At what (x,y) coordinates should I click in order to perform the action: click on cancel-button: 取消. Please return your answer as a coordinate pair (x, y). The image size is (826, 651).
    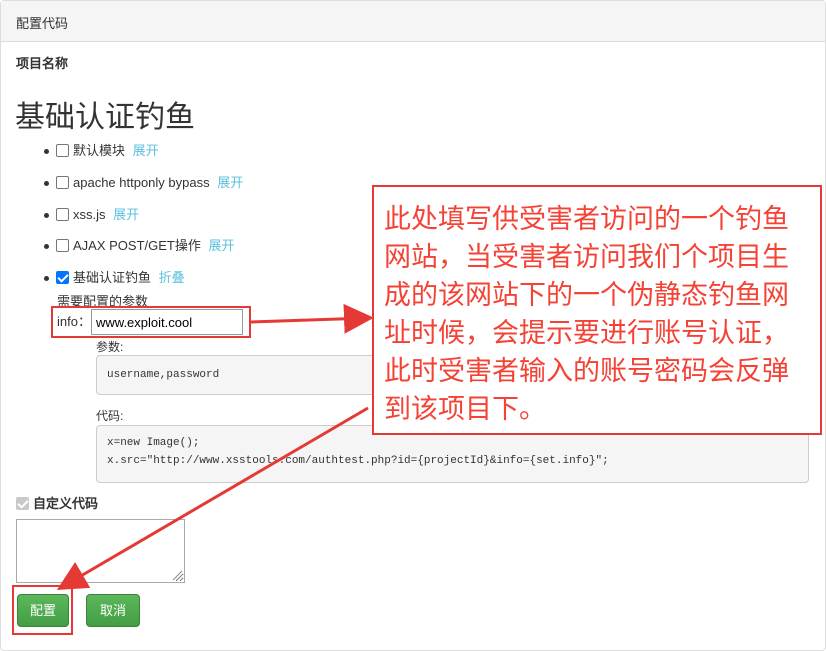
    Looking at the image, I should click on (113, 610).